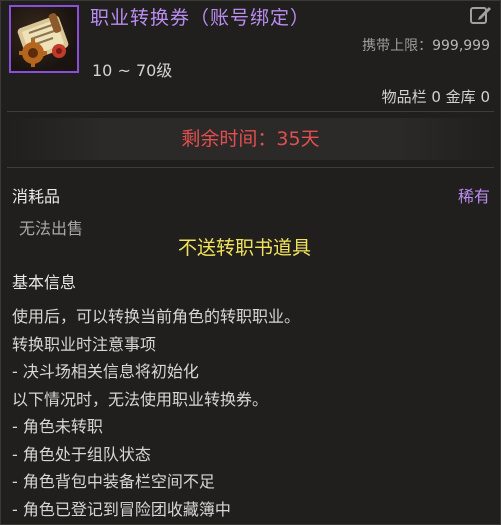 Image resolution: width=501 pixels, height=525 pixels. What do you see at coordinates (36, 196) in the screenshot?
I see `item-category: 消耗品` at bounding box center [36, 196].